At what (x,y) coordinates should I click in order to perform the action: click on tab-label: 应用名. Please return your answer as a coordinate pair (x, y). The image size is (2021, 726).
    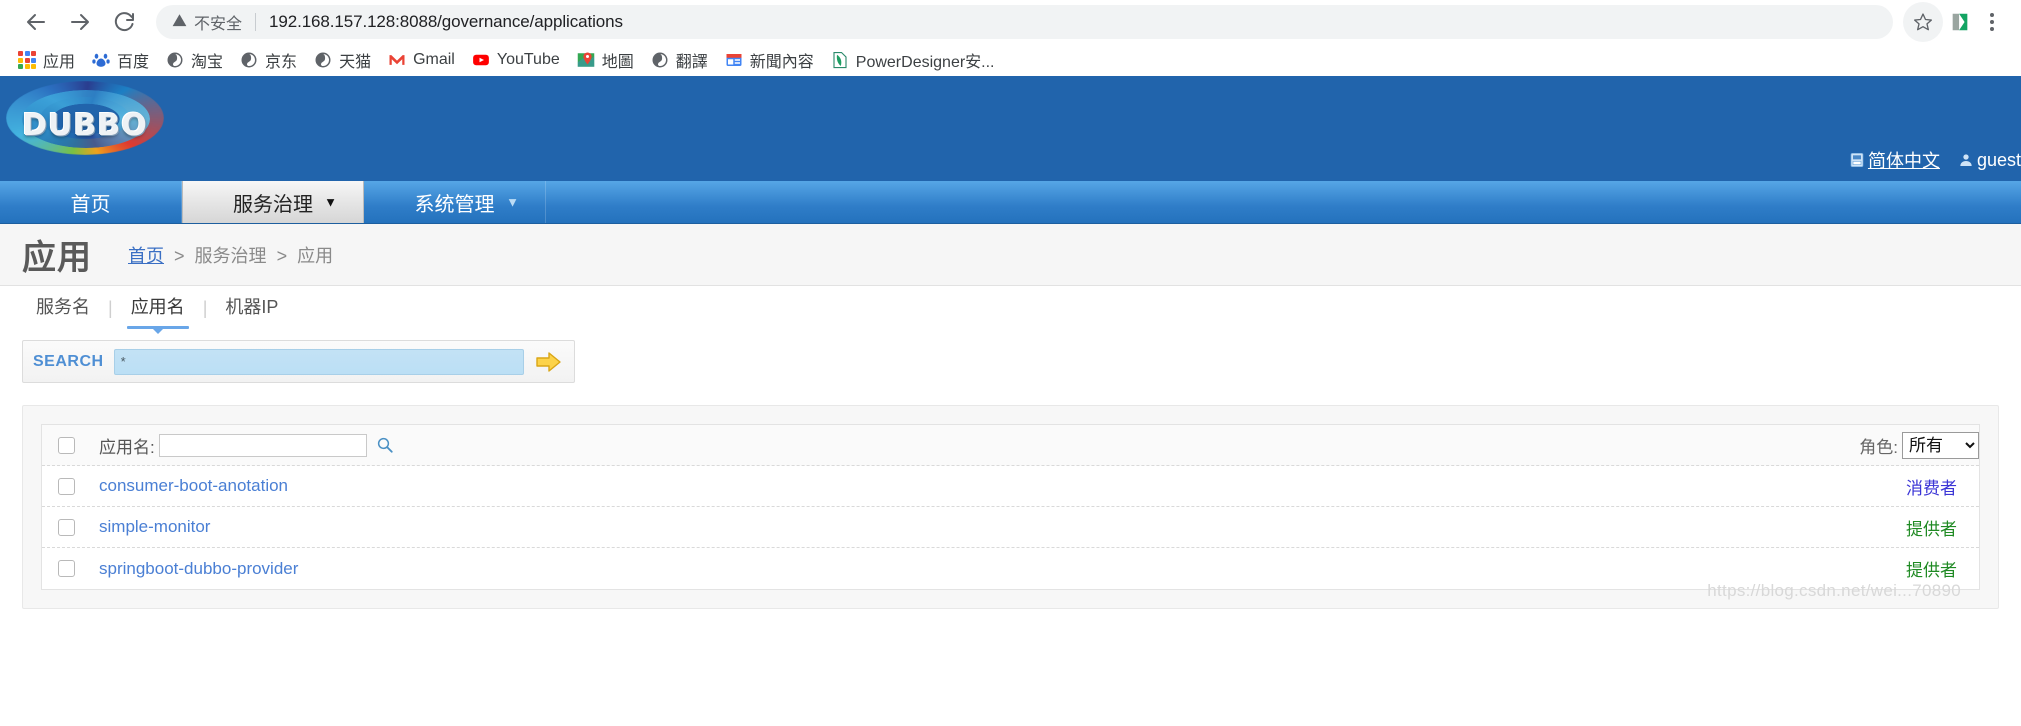
    Looking at the image, I should click on (157, 307).